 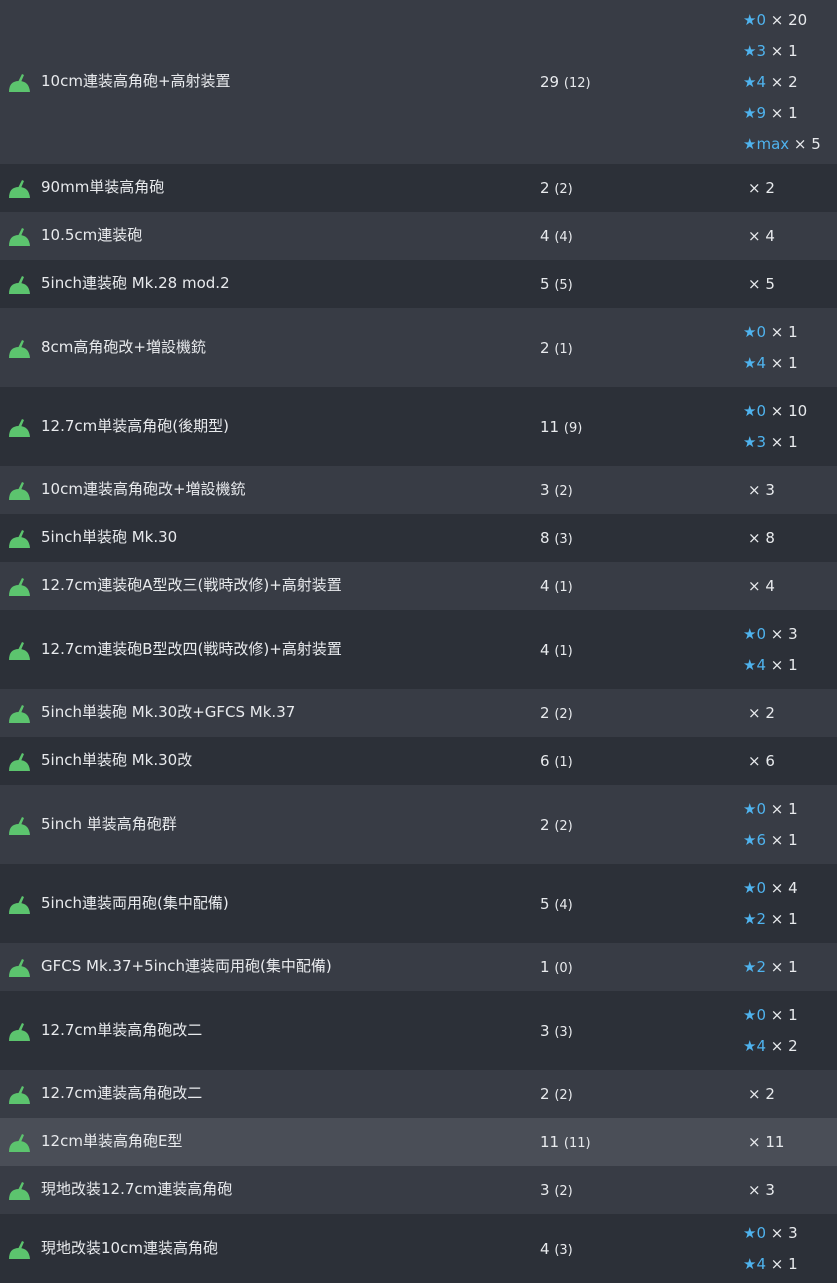 What do you see at coordinates (782, 82) in the screenshot?
I see `improvement-list: ★0 × 20 ★3 × 1 ★4 × 2 ★9 × 1 ★max × 5` at bounding box center [782, 82].